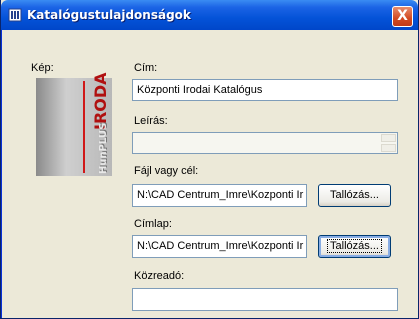  I want to click on catalog-icon, so click(15, 15).